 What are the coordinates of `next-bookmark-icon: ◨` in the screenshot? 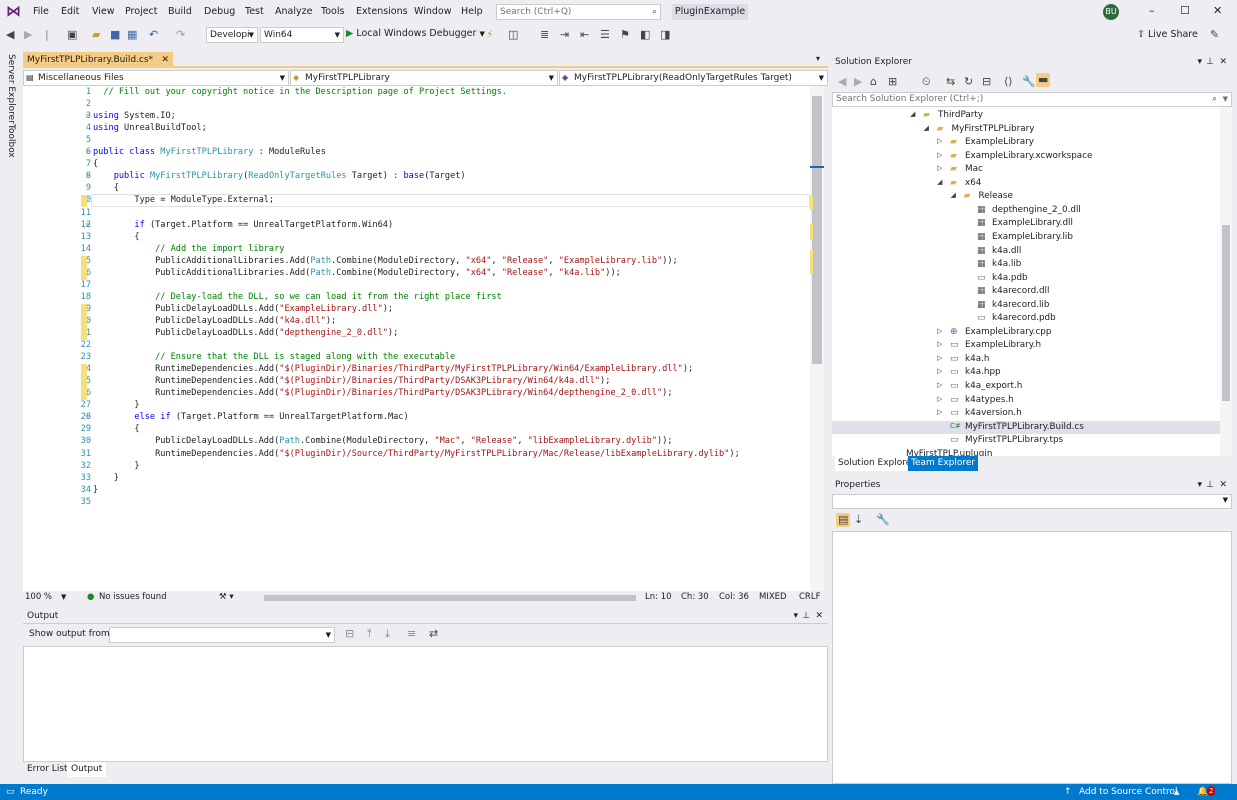 It's located at (665, 35).